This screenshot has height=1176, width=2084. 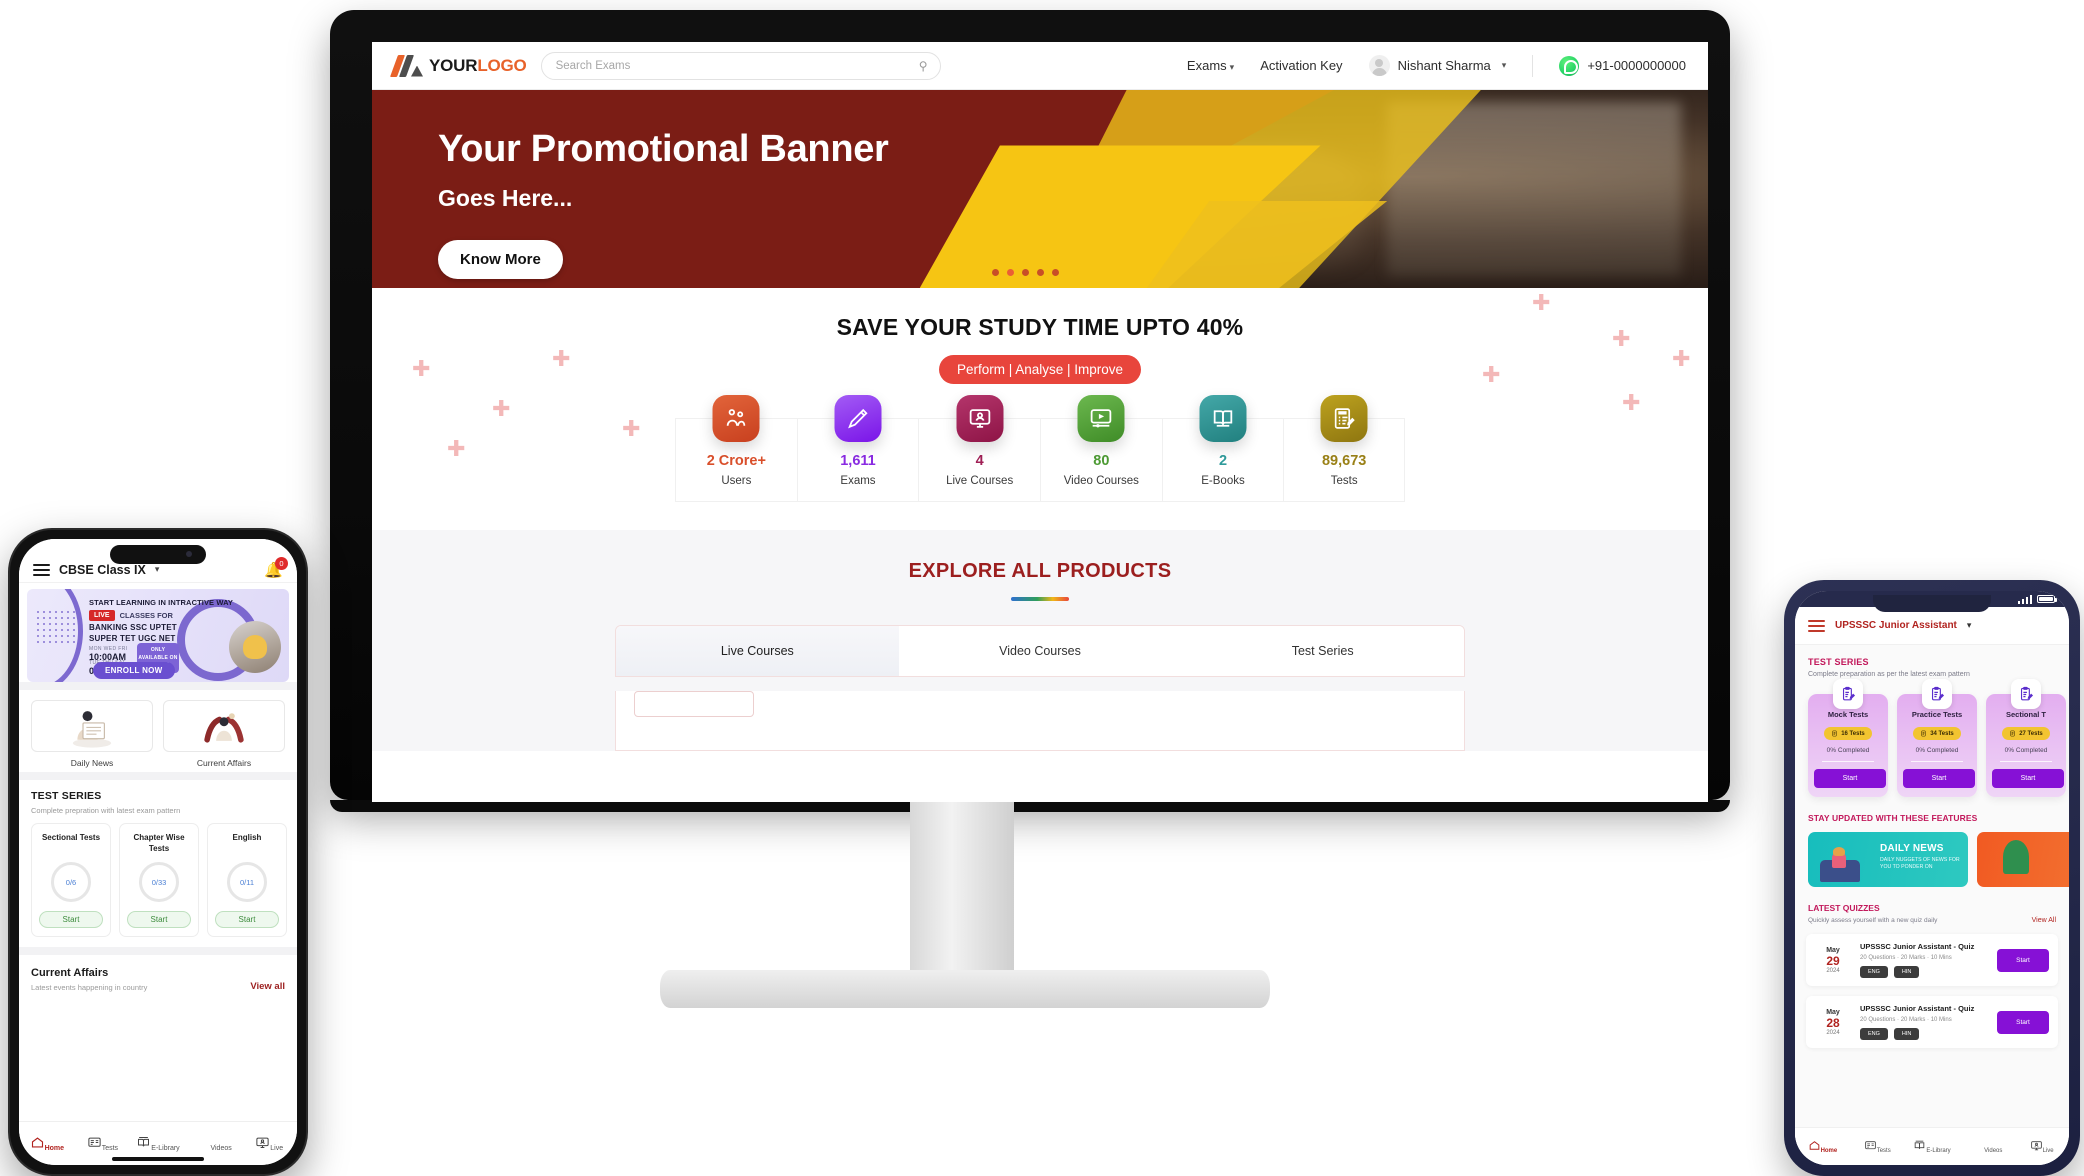 I want to click on test-series-card: English 0/11 Start, so click(x=247, y=880).